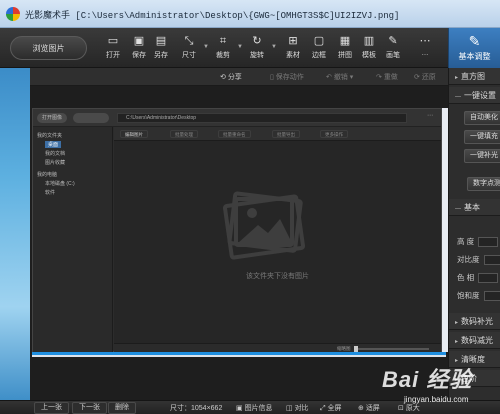 This screenshot has height=414, width=500. What do you see at coordinates (258, 408) in the screenshot?
I see `image-info-label: 图片信息` at bounding box center [258, 408].